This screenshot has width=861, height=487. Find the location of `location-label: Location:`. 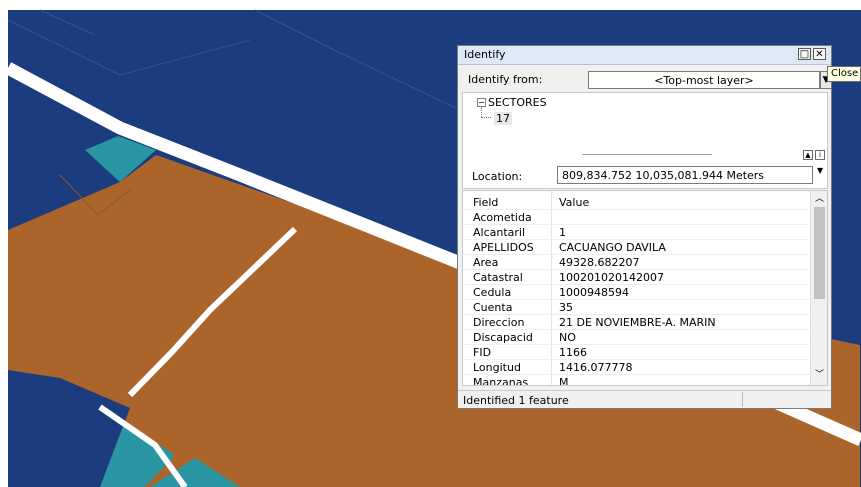

location-label: Location: is located at coordinates (497, 176).